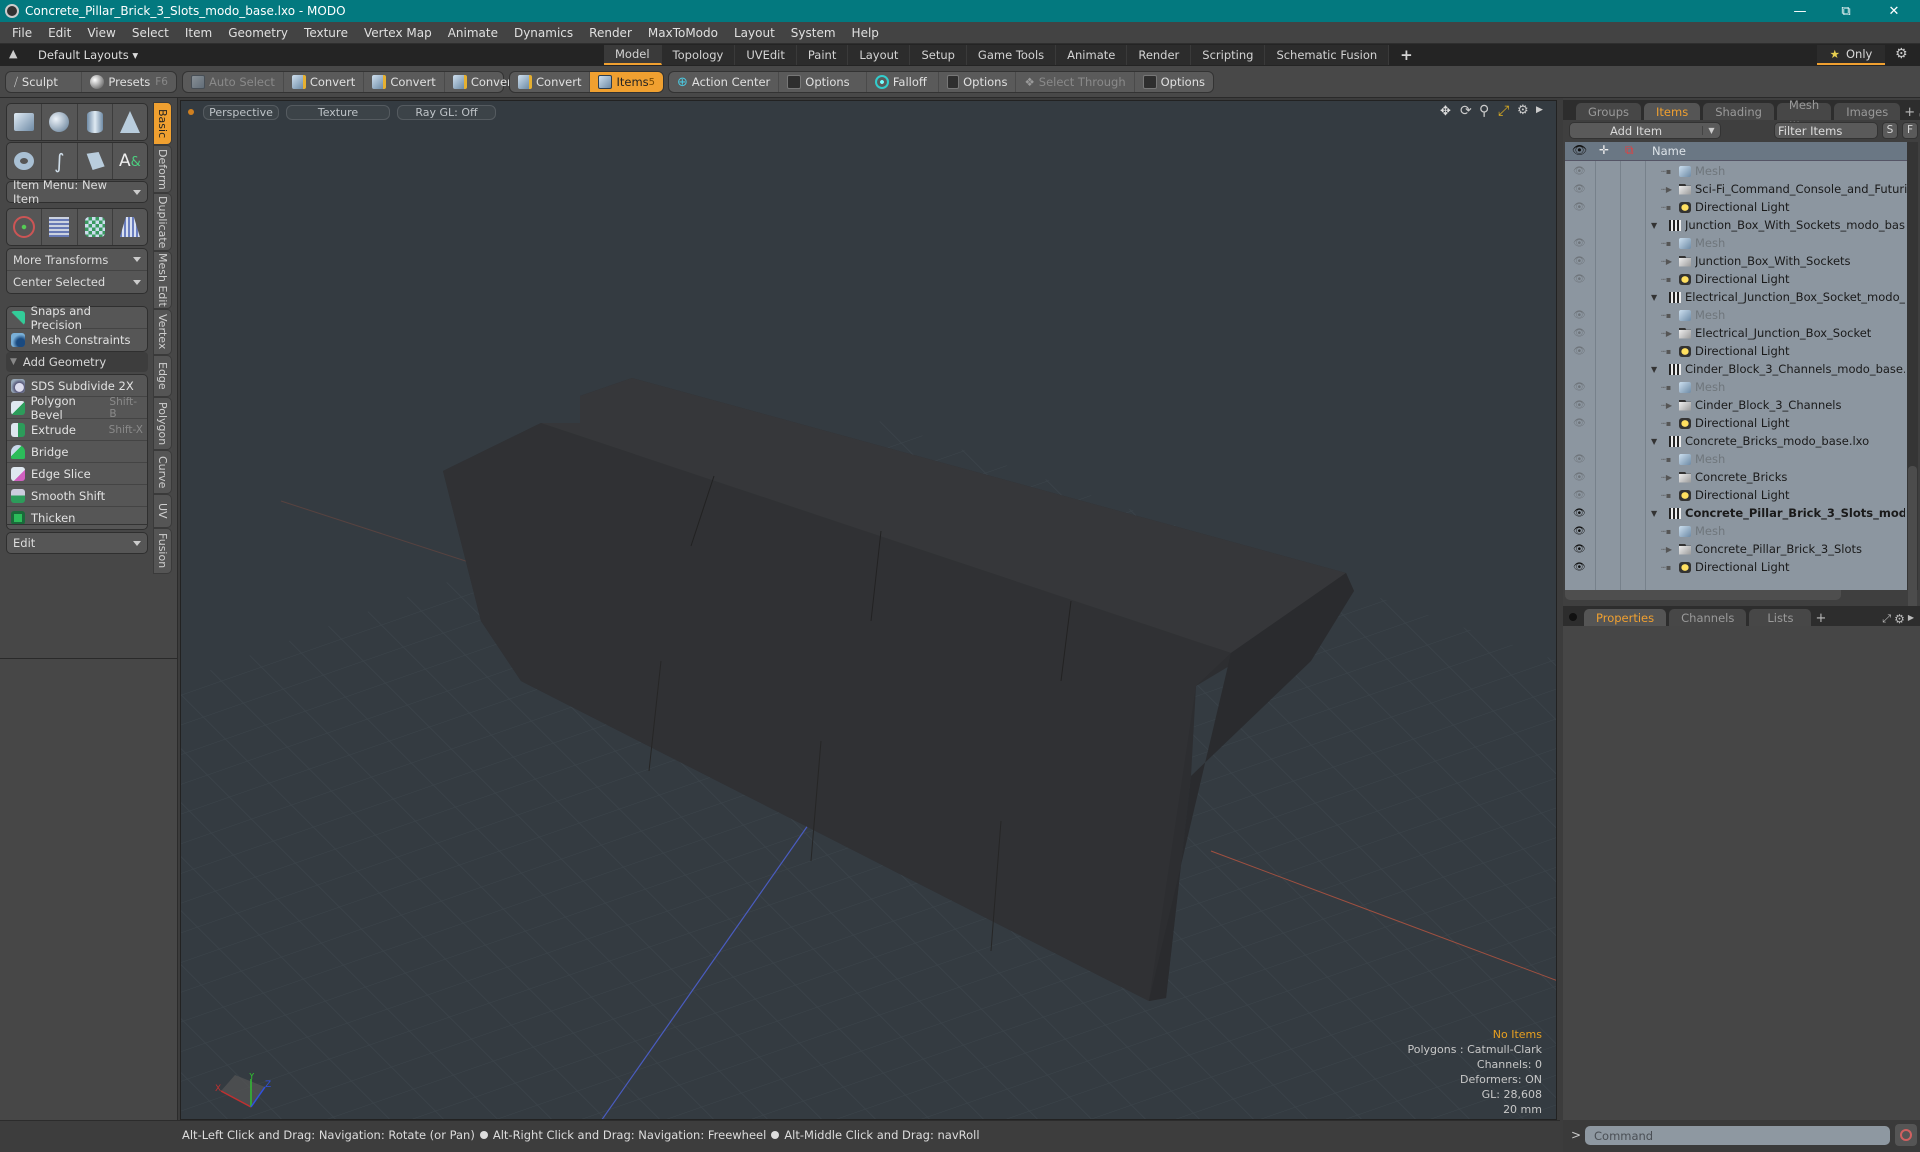 This screenshot has height=1152, width=1920. I want to click on snaps-precision-button: Snaps and Precision, so click(77, 318).